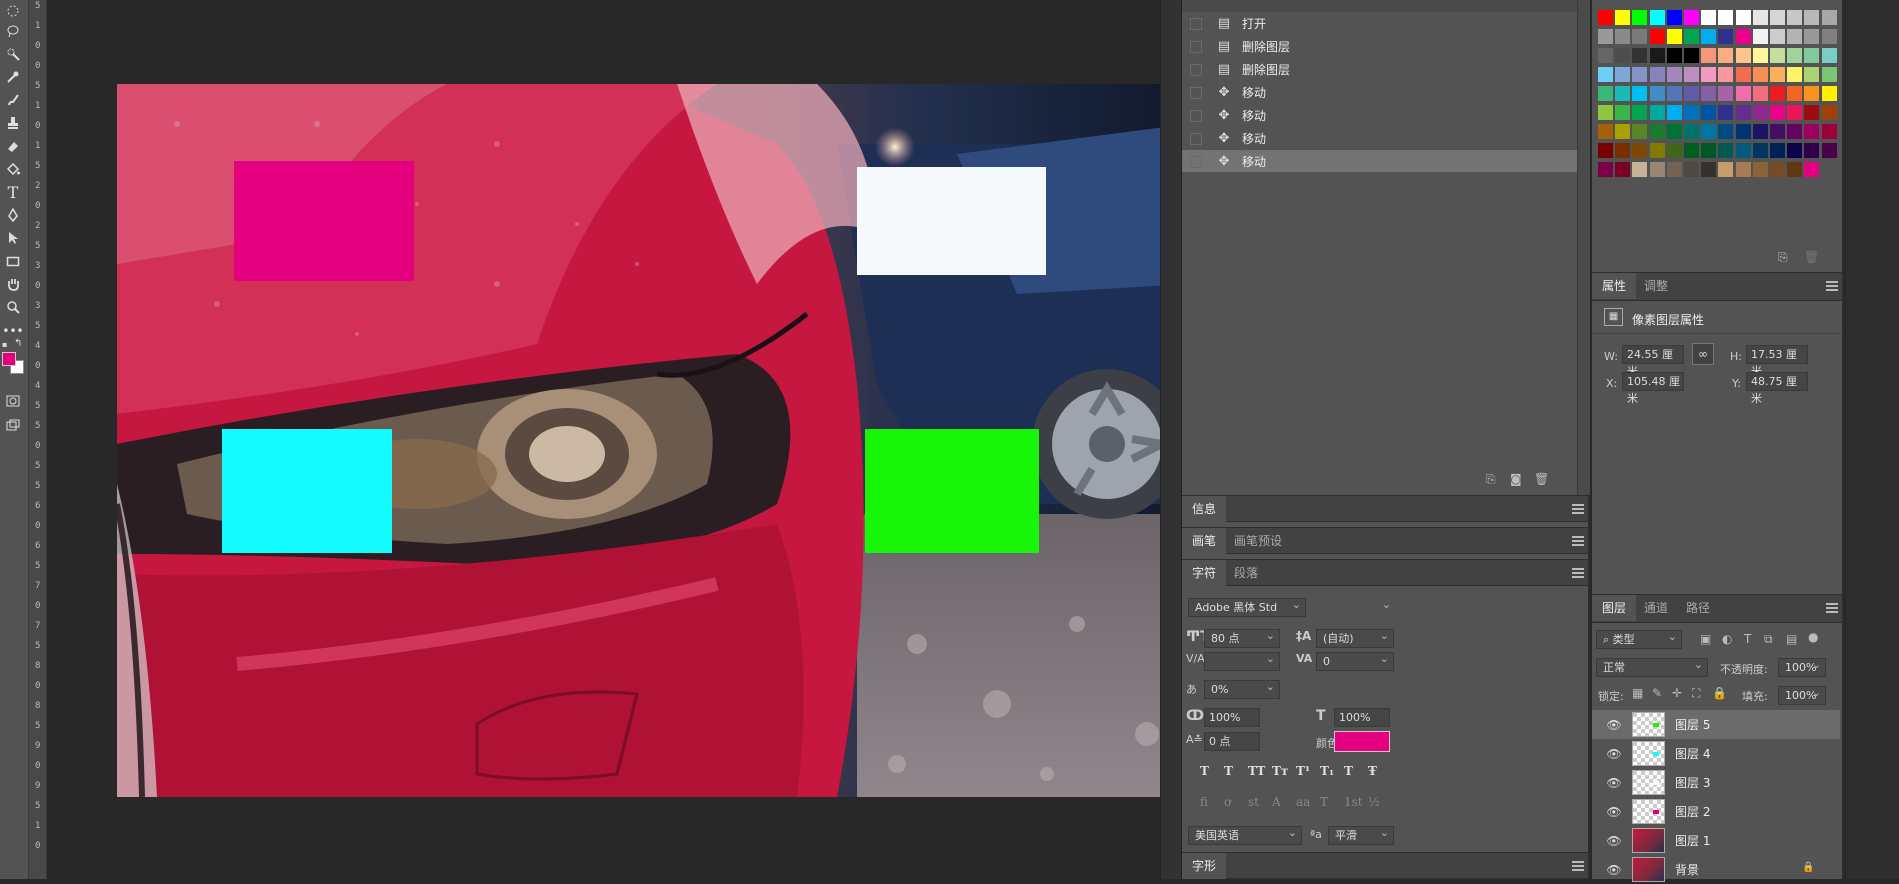 This screenshot has width=1899, height=884. I want to click on y-field: 48.75 厘米, so click(1777, 388).